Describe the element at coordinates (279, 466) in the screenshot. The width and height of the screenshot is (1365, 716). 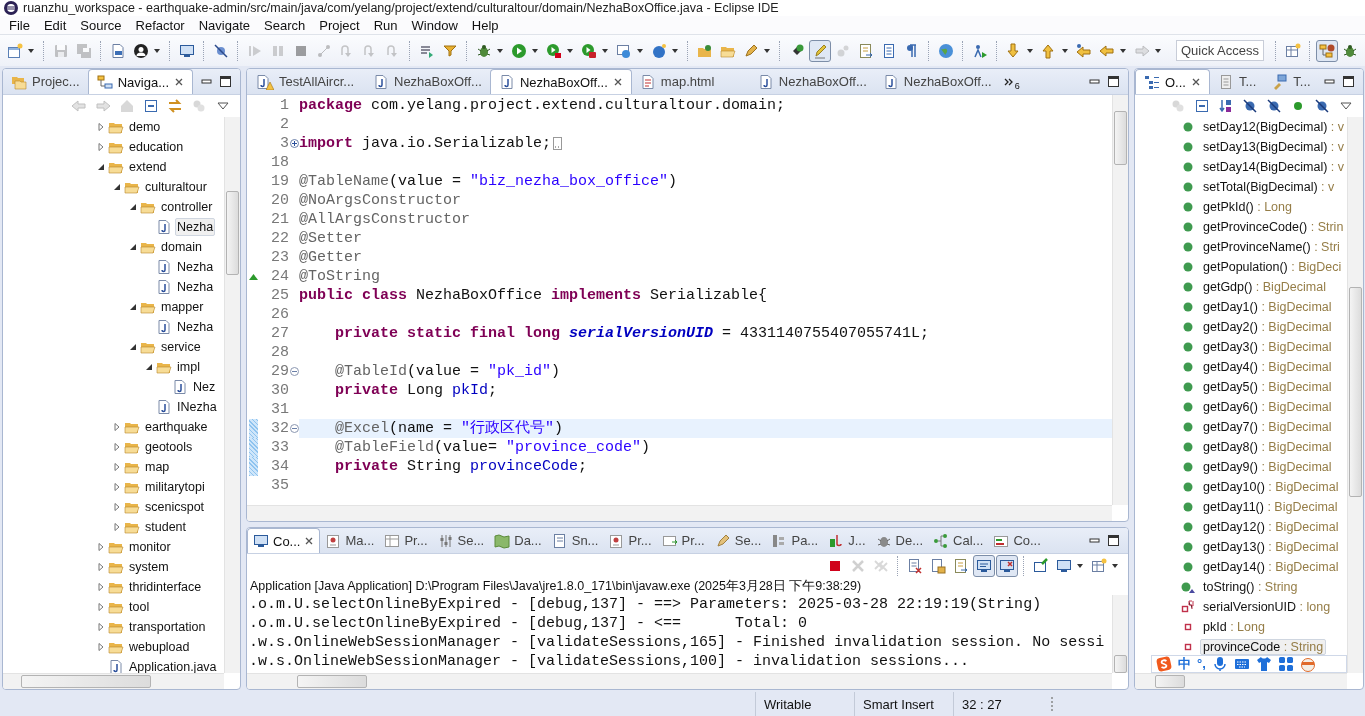
I see `line-number: 34` at that location.